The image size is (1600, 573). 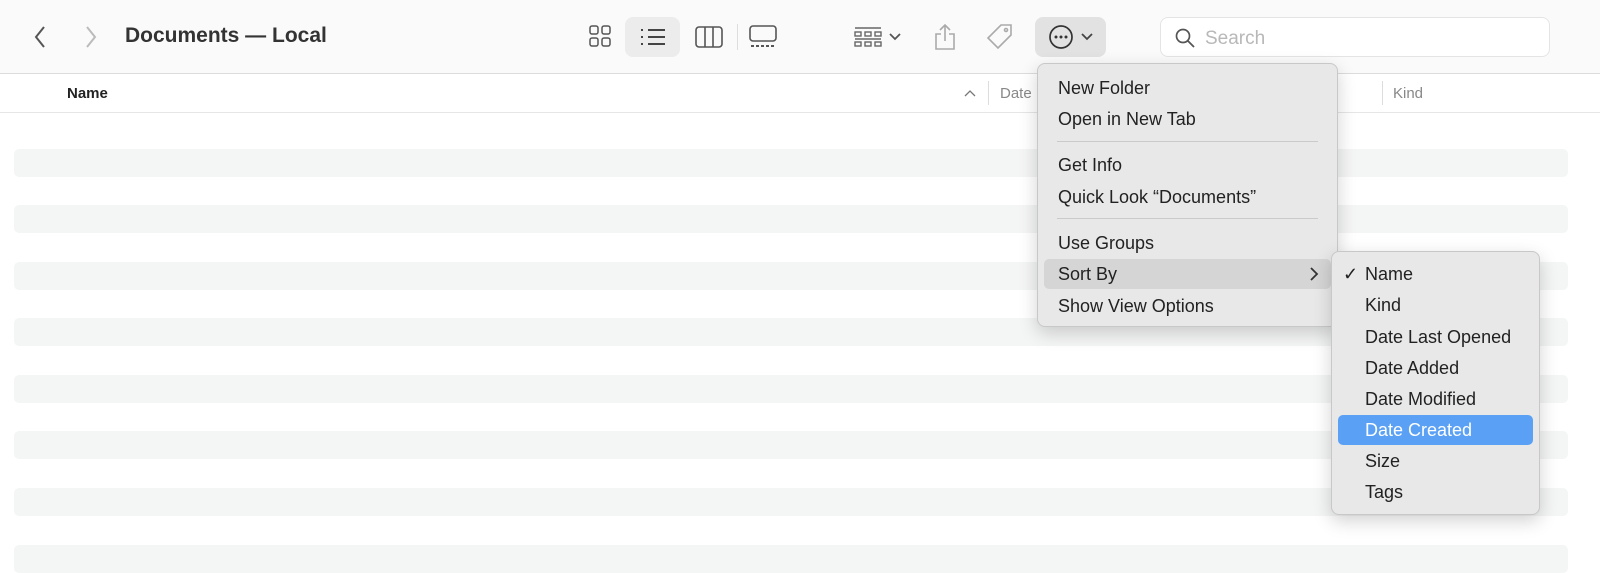 What do you see at coordinates (1185, 38) in the screenshot?
I see `search-icon` at bounding box center [1185, 38].